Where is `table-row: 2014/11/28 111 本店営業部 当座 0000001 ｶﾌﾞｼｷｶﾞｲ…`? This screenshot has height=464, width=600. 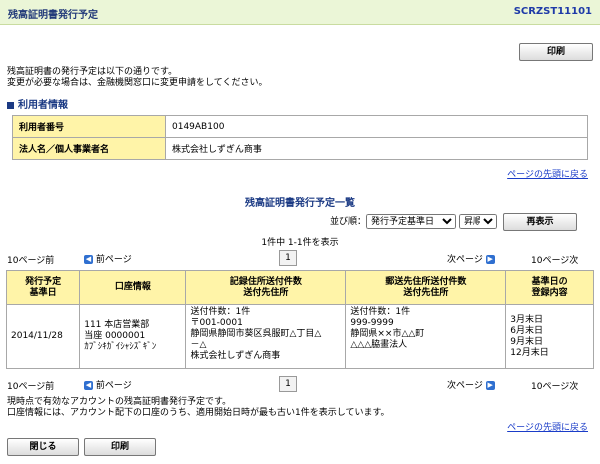 table-row: 2014/11/28 111 本店営業部 当座 0000001 ｶﾌﾞｼｷｶﾞｲ… is located at coordinates (299, 336).